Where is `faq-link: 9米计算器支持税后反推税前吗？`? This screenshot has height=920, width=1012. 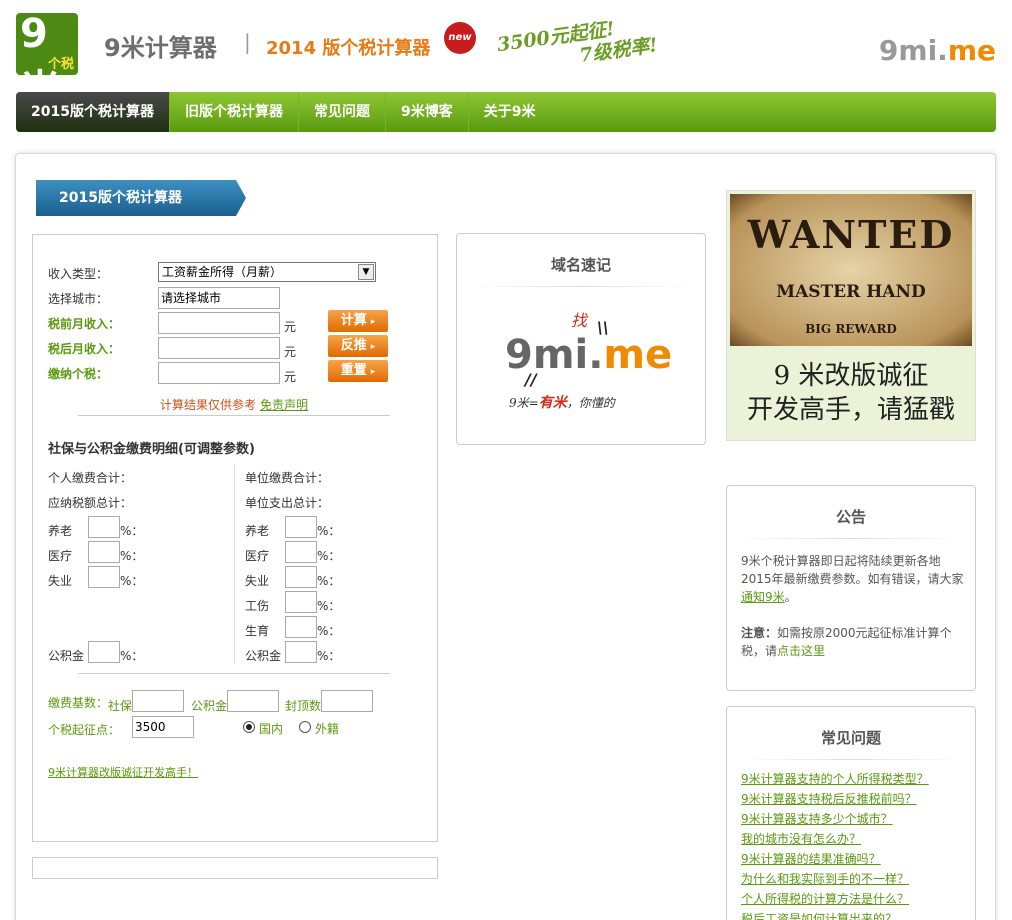 faq-link: 9米计算器支持税后反推税前吗？ is located at coordinates (829, 798).